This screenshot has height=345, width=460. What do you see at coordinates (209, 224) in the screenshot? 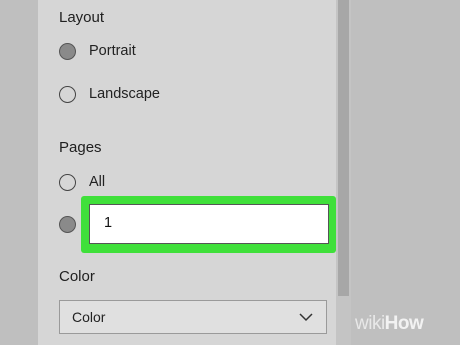
I see `custom-pages-input: 1` at bounding box center [209, 224].